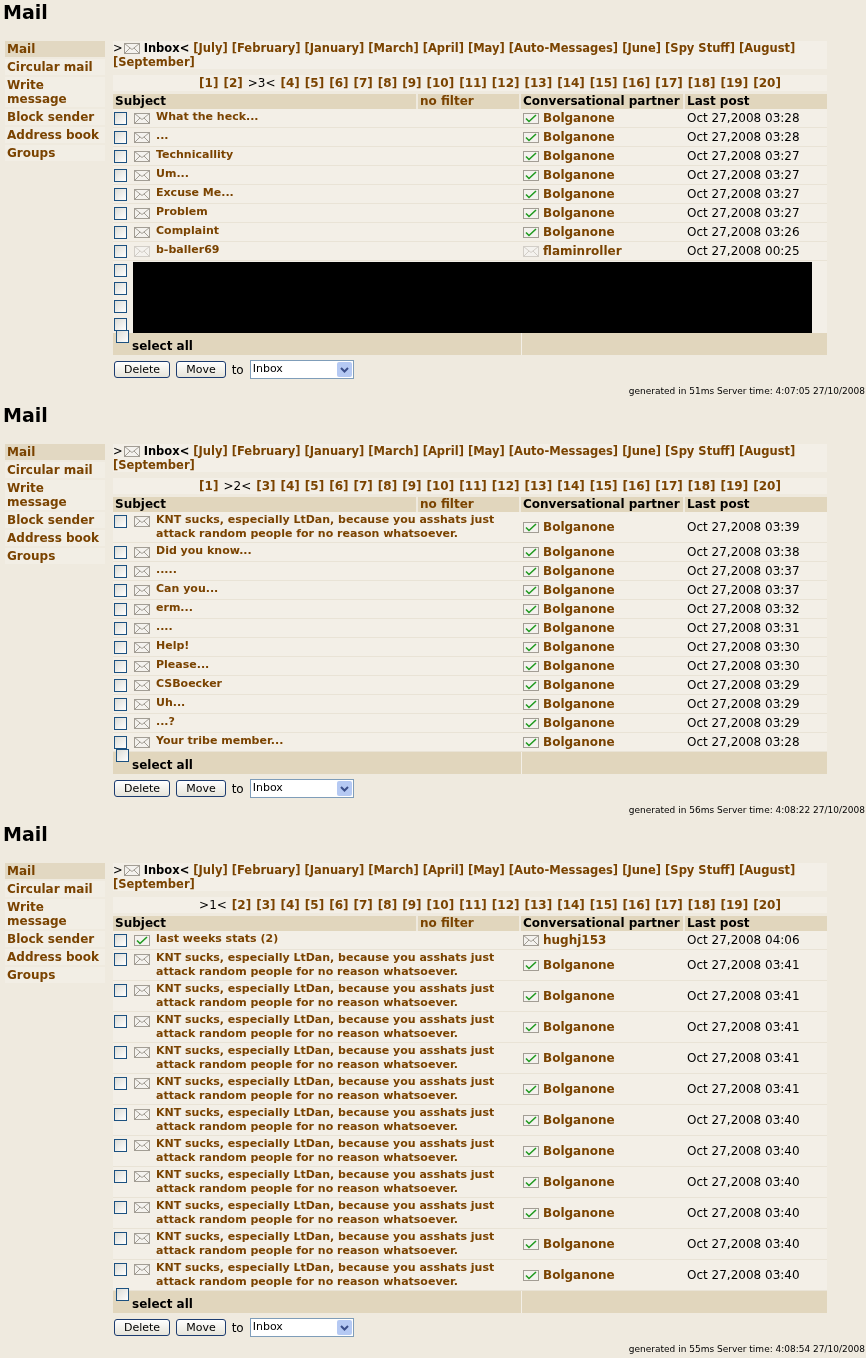 The image size is (866, 1358). I want to click on message-subject-link: Complaint, so click(188, 231).